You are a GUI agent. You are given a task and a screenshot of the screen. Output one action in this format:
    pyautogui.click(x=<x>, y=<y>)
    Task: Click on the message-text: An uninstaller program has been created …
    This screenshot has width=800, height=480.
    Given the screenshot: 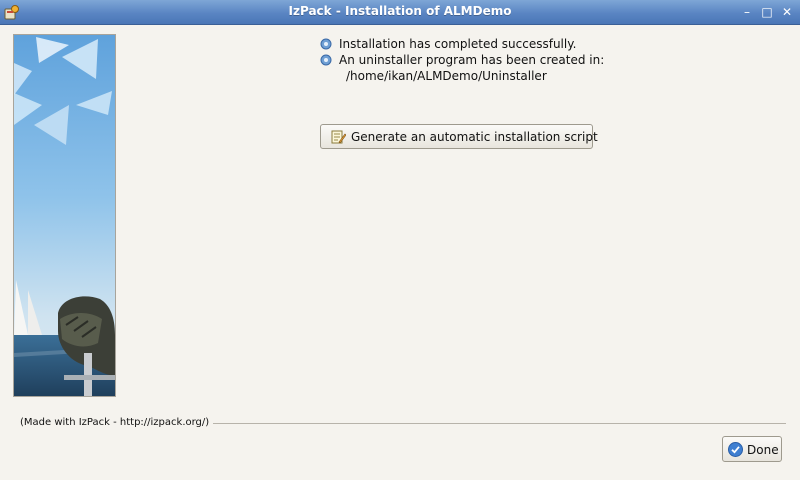 What is the action you would take?
    pyautogui.click(x=472, y=60)
    